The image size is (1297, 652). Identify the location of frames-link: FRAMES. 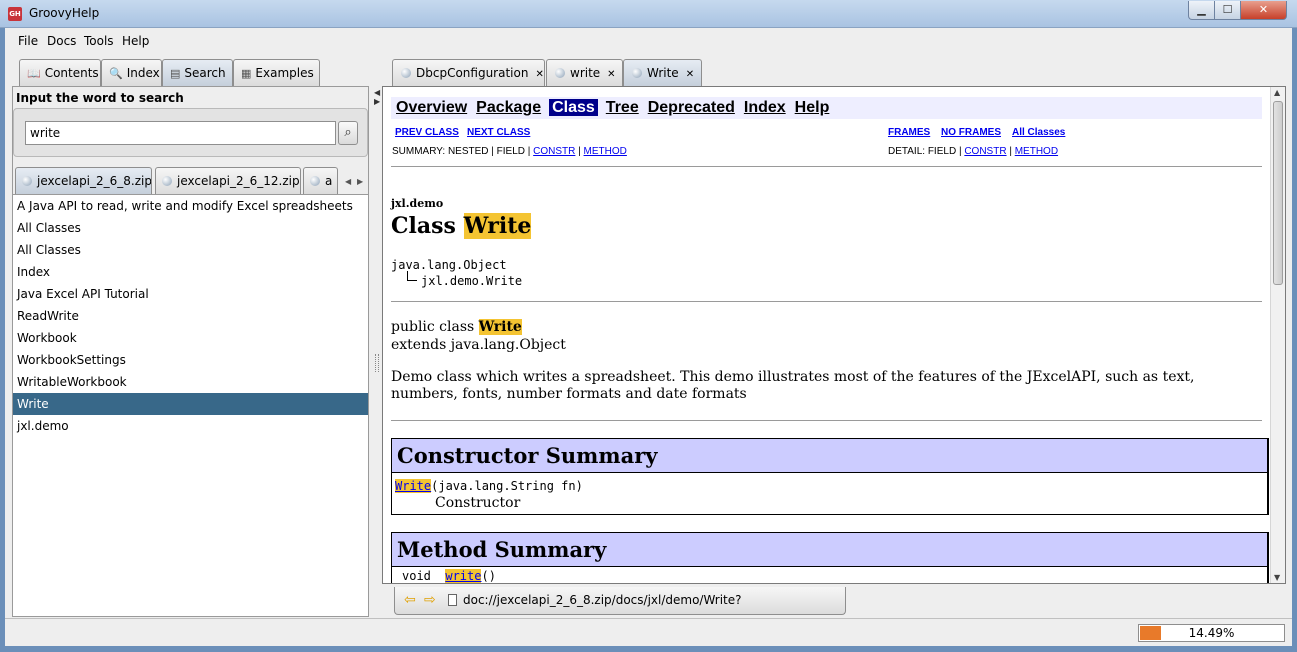
(909, 132).